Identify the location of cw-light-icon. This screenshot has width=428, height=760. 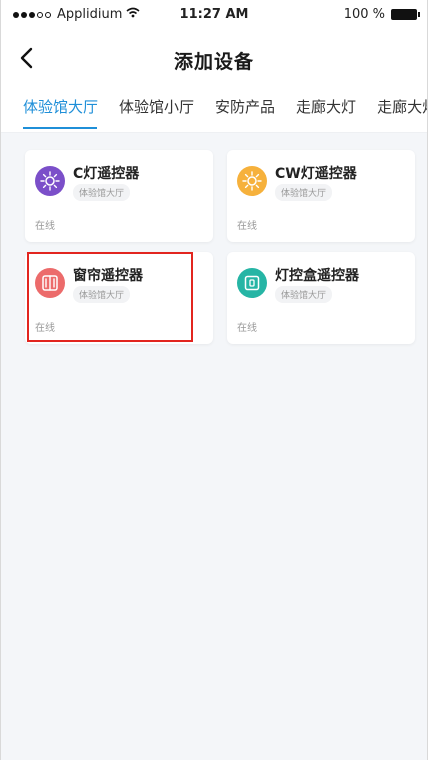
(252, 181).